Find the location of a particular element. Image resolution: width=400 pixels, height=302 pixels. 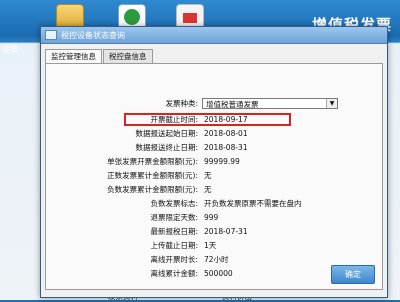

tab-tax-disk-info: 税控盘信息 is located at coordinates (128, 56).